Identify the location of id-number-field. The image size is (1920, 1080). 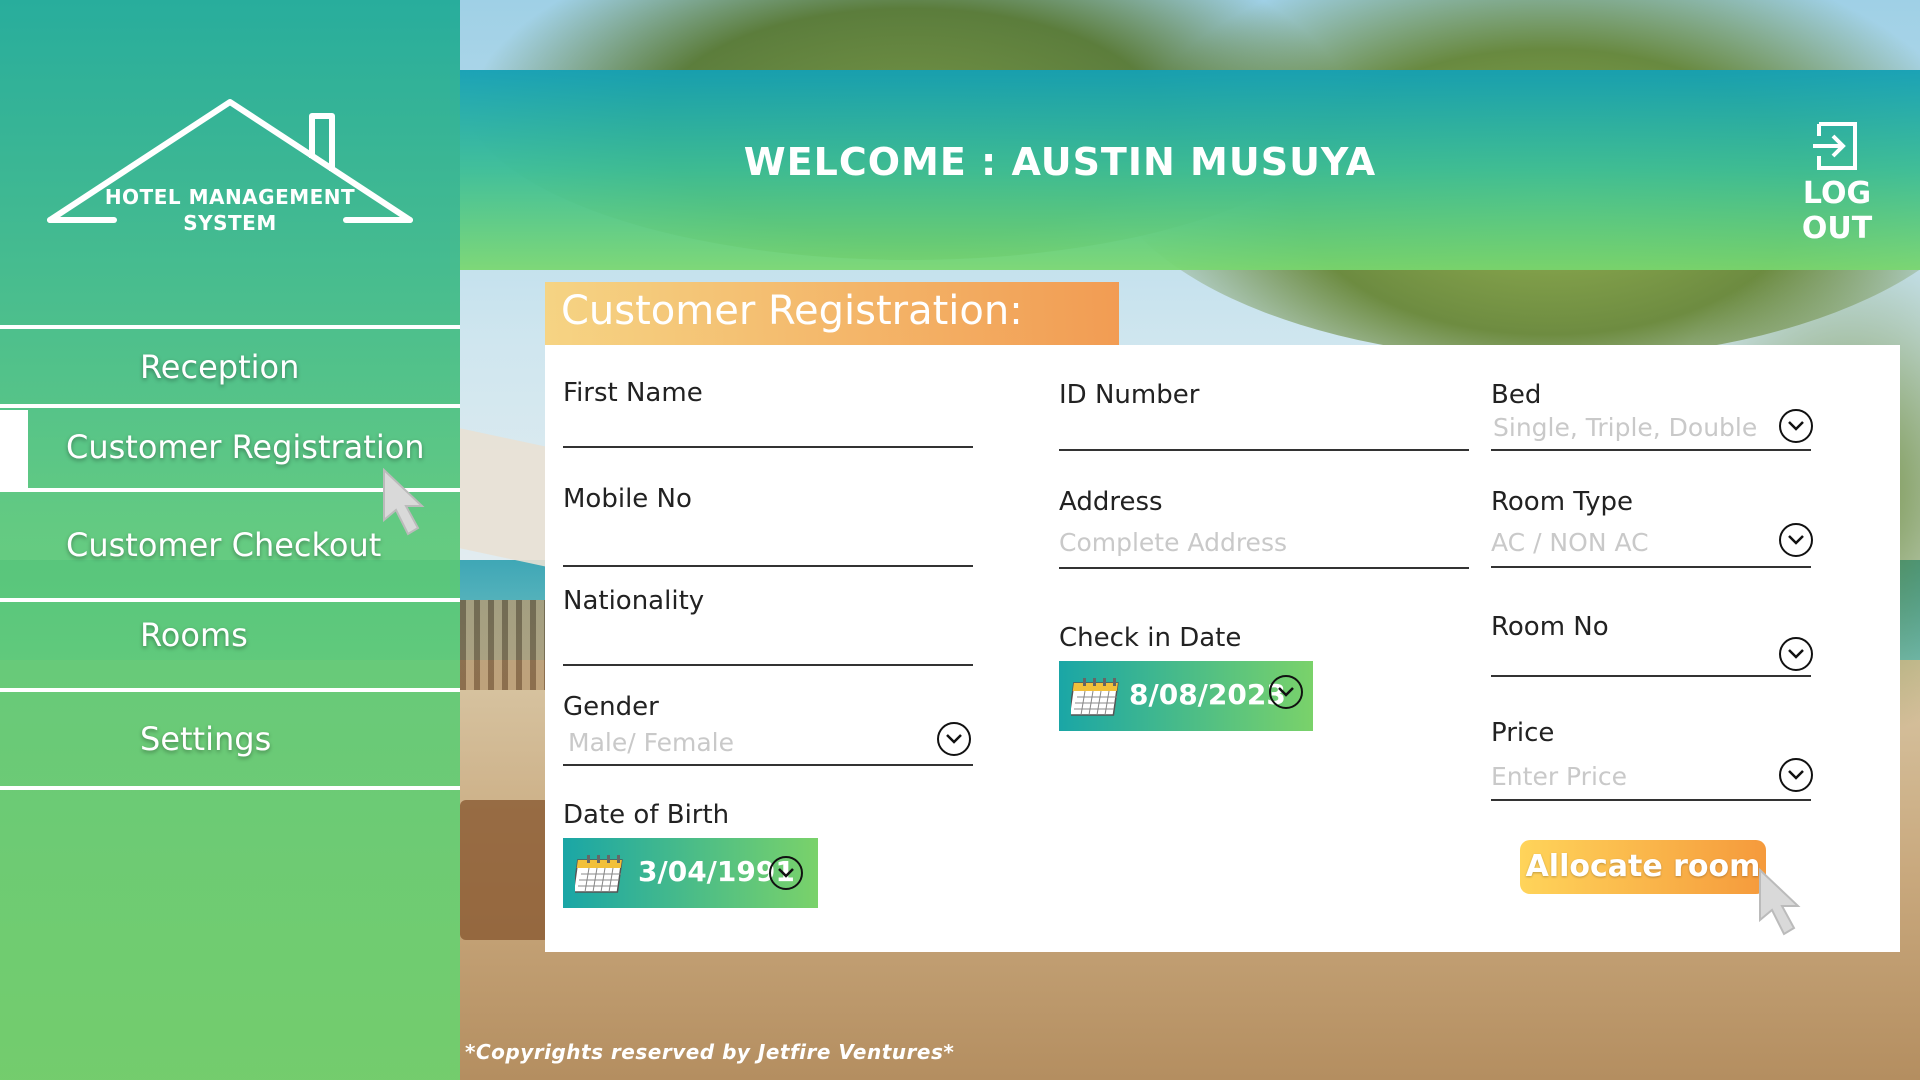
(1264, 450).